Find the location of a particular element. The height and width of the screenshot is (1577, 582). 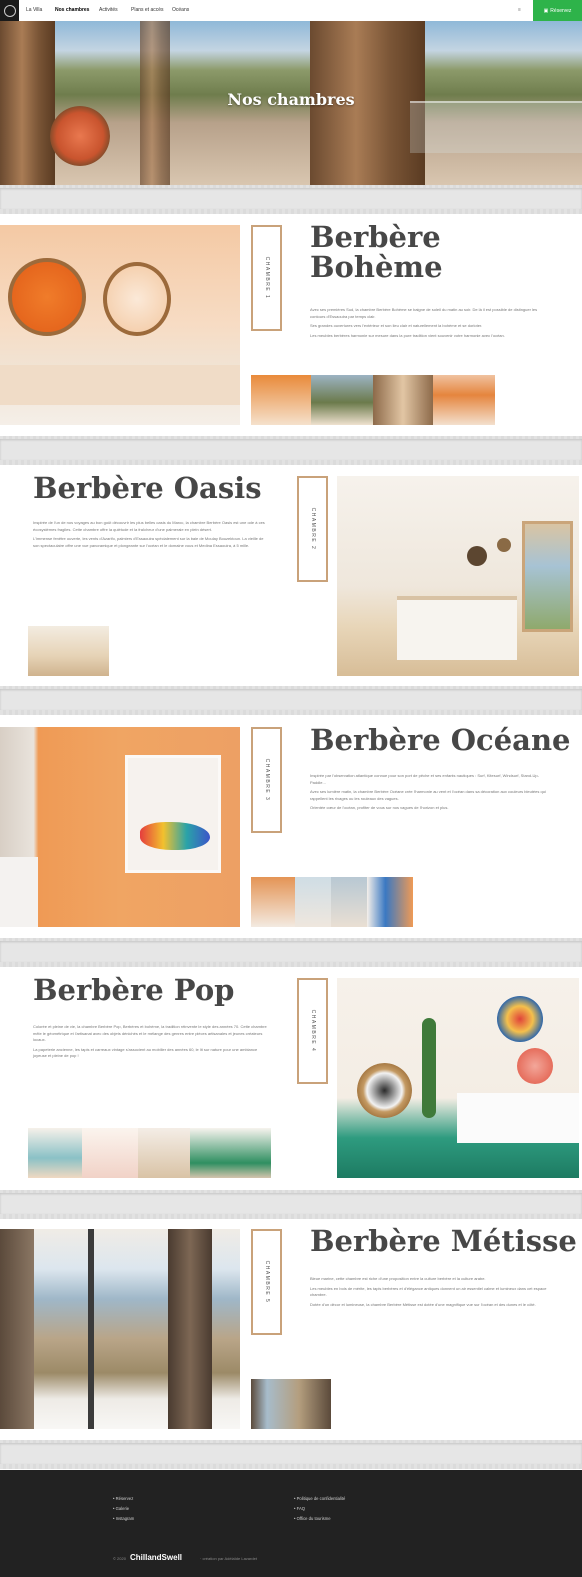

room-3-title: Berbère Océane is located at coordinates (440, 740).